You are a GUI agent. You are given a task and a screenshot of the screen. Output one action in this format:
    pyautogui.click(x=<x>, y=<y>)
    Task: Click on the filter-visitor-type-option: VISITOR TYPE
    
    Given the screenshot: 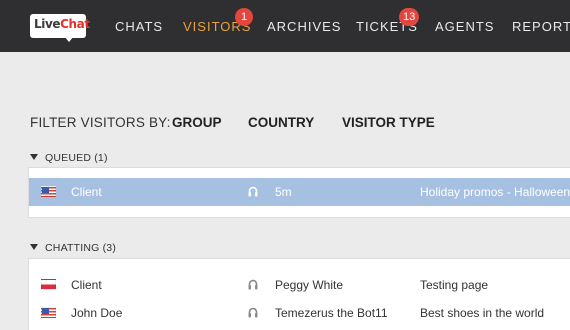 What is the action you would take?
    pyautogui.click(x=388, y=122)
    